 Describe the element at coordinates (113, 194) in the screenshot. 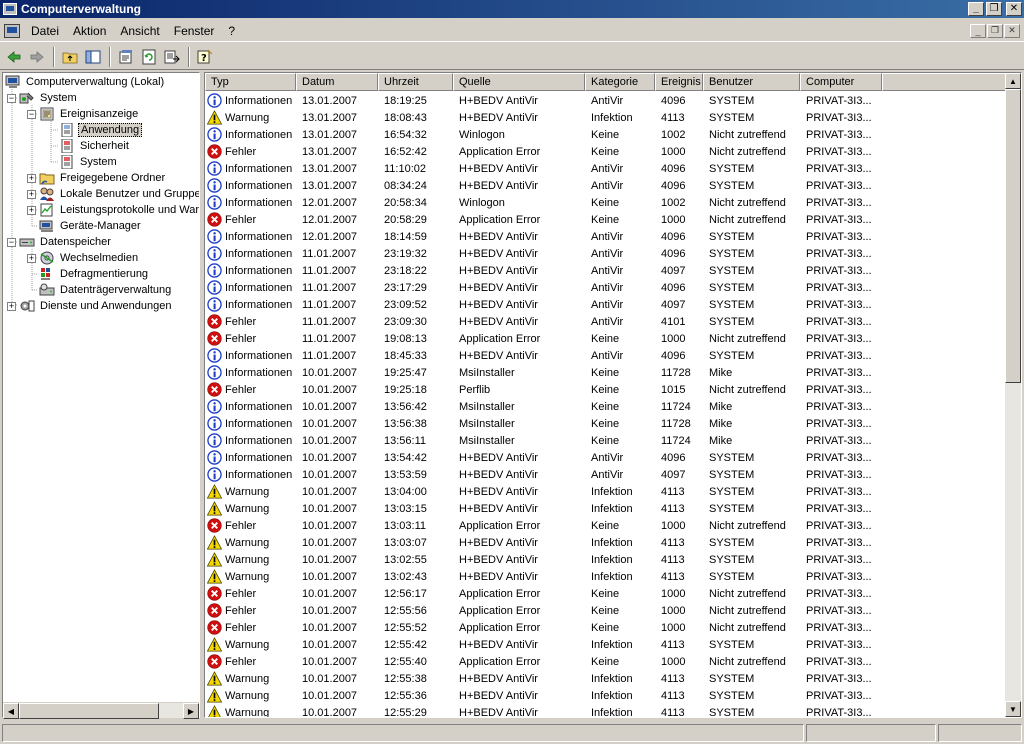

I see `tree-item-local-users: + Lokale Benutzer und Gruppen` at that location.